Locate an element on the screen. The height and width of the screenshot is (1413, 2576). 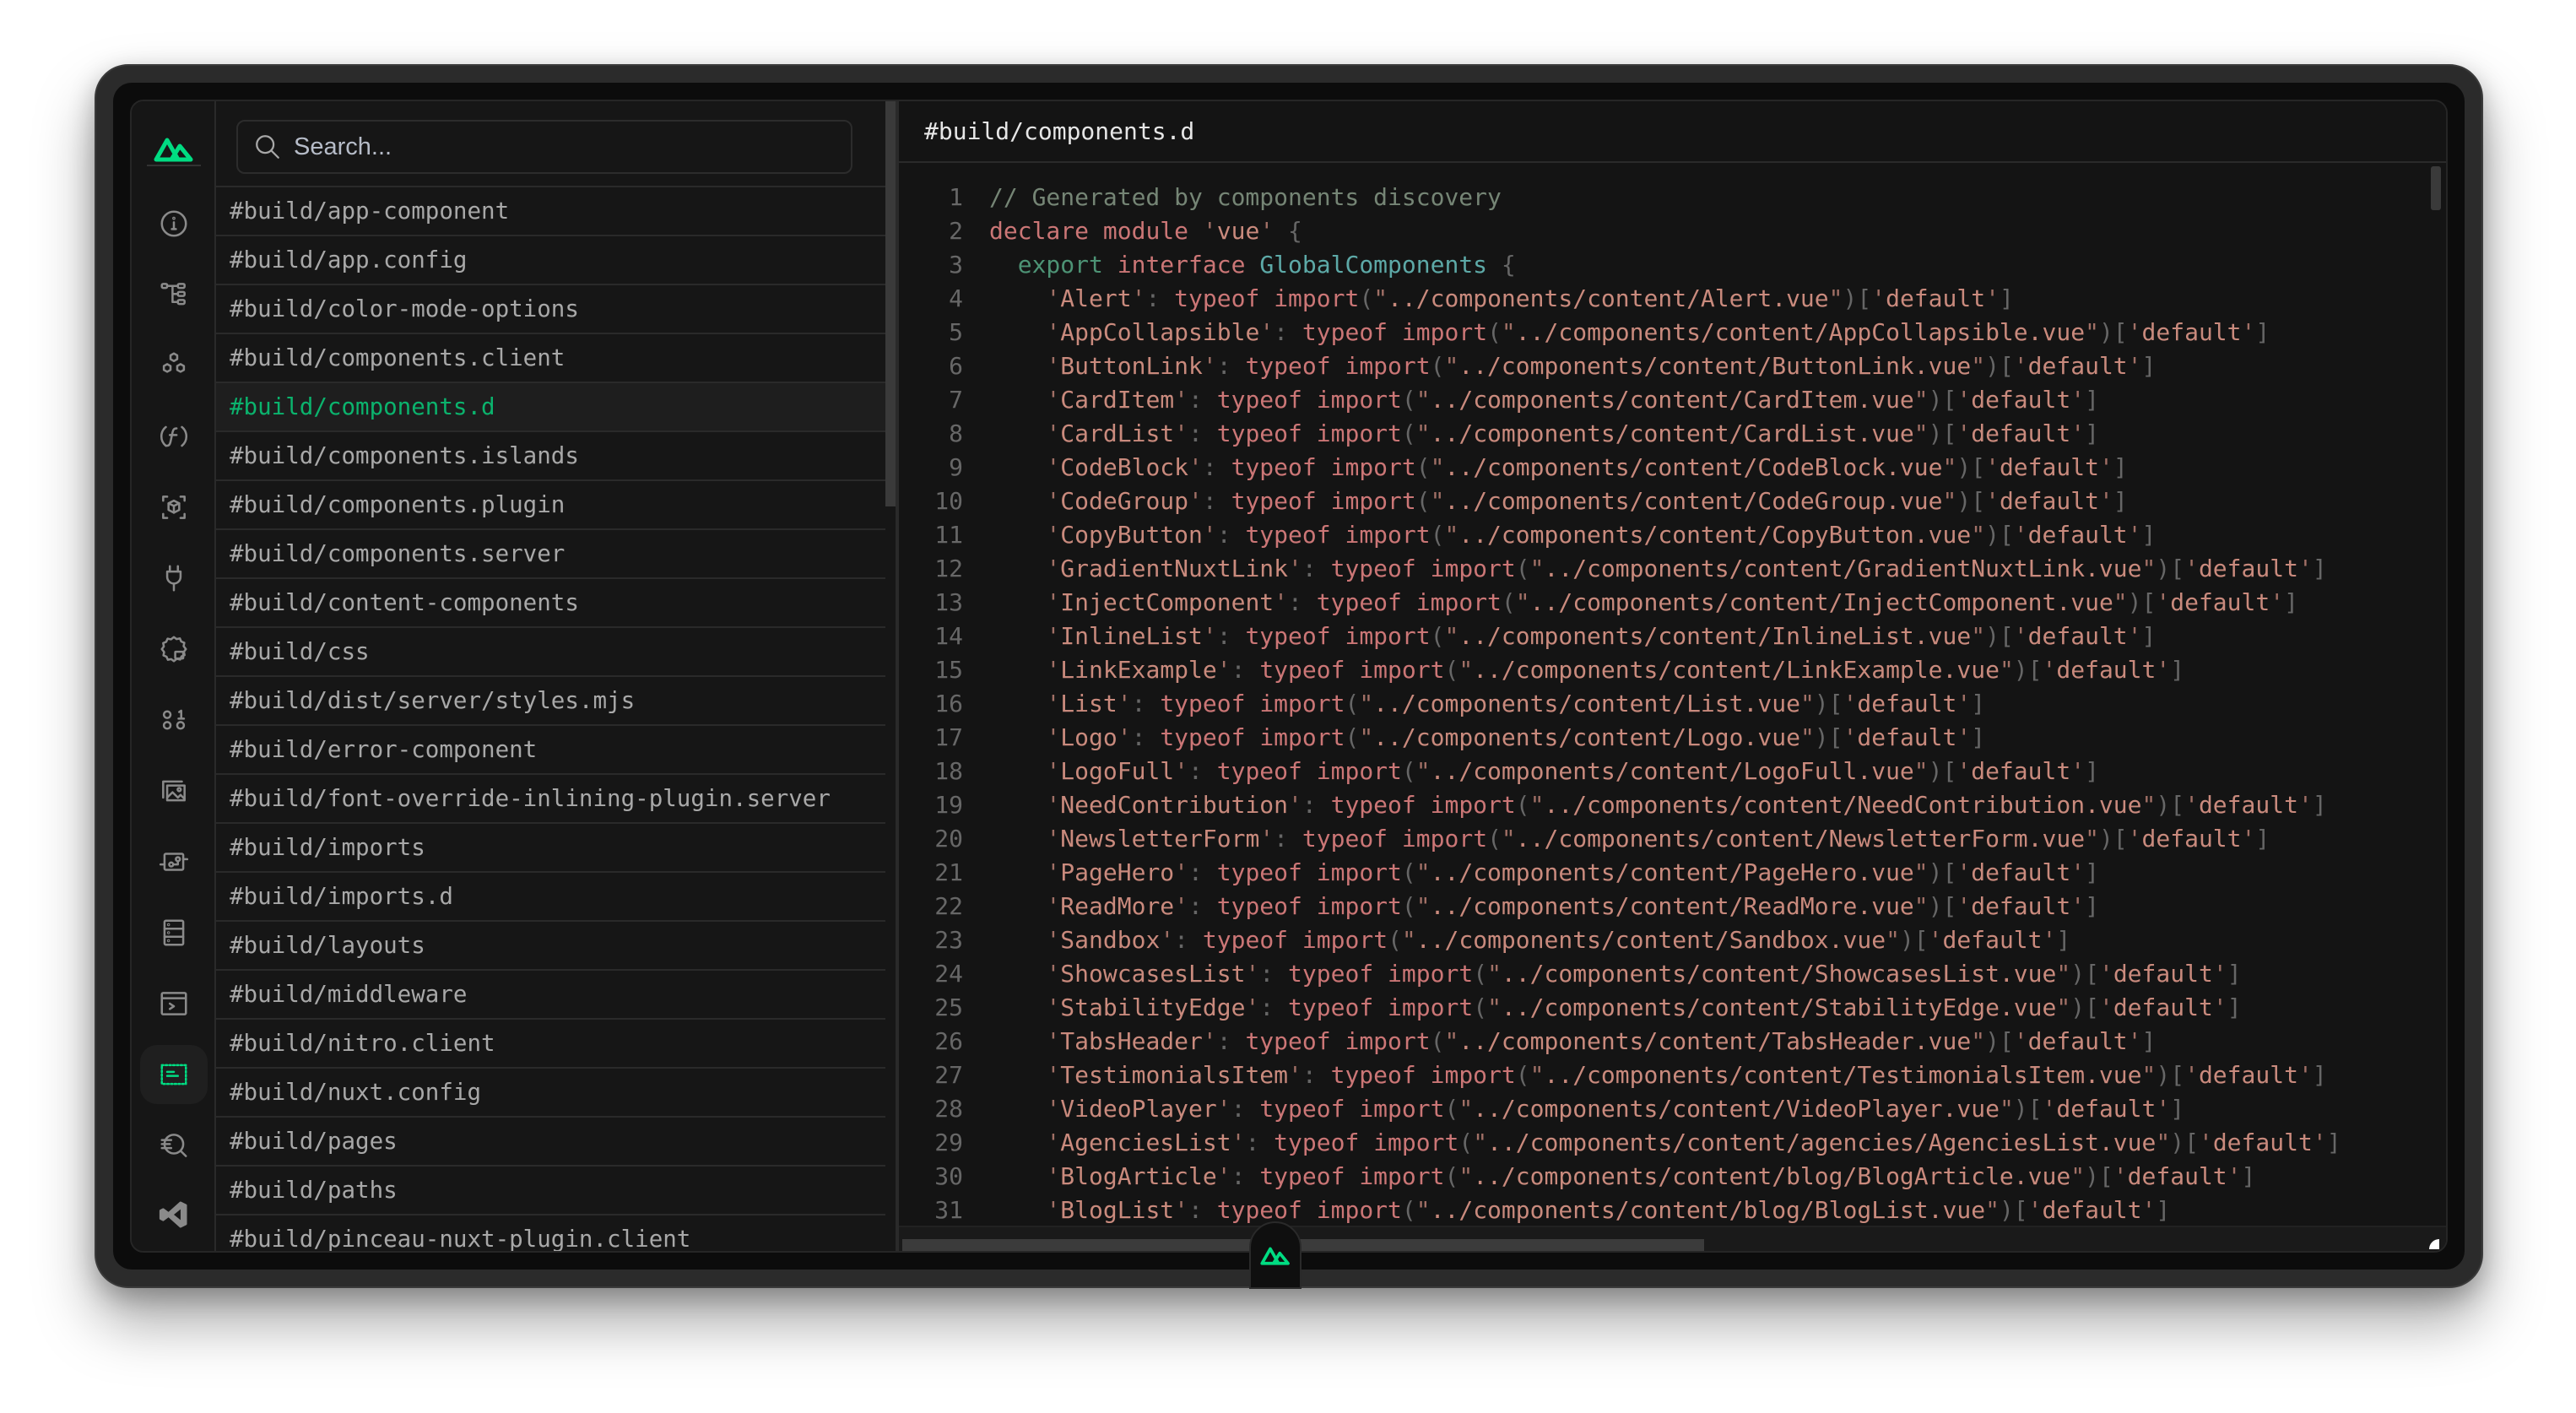
sidebar-rail is located at coordinates (174, 676).